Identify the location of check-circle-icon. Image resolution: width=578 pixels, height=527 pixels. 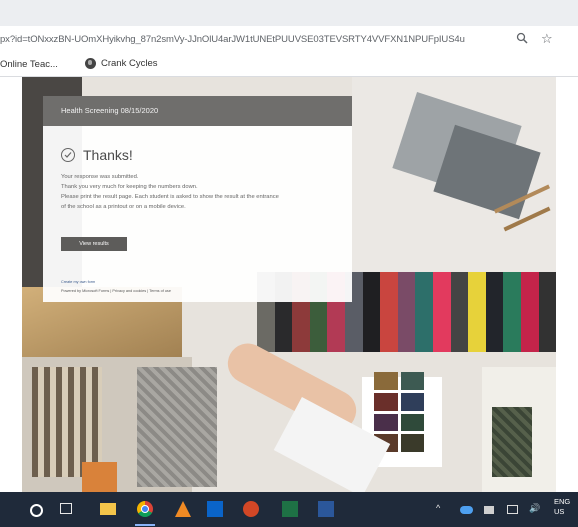
(68, 155).